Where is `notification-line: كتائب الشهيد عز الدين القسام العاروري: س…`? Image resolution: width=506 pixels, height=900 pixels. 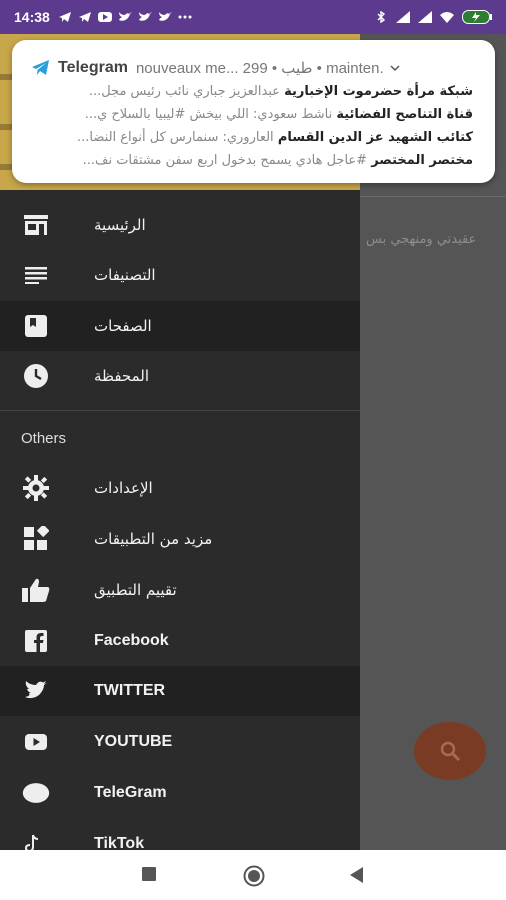
notification-line: كتائب الشهيد عز الدين القسام العاروري: س… is located at coordinates (275, 137).